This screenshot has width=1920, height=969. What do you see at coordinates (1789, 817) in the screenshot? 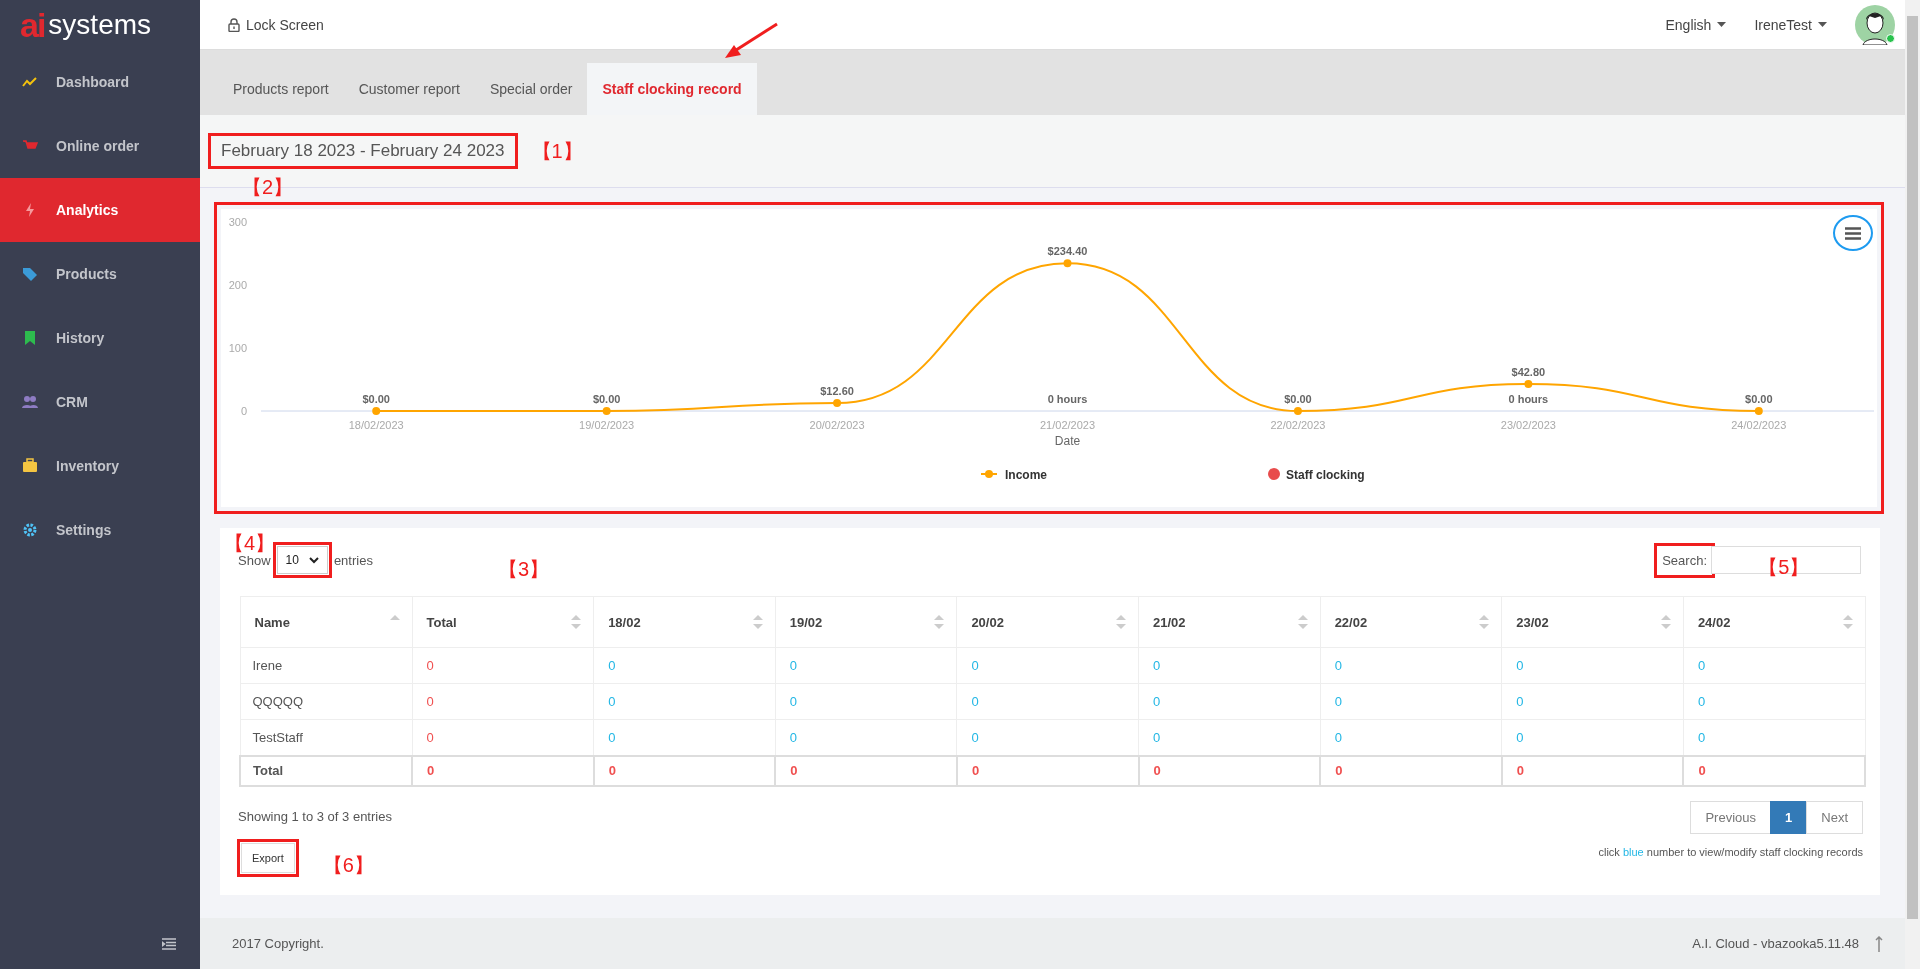
I see `pagination-button: 1` at bounding box center [1789, 817].